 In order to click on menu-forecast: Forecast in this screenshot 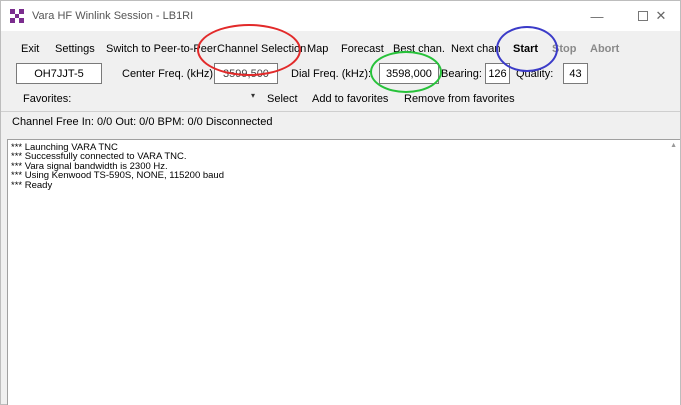, I will do `click(362, 49)`.